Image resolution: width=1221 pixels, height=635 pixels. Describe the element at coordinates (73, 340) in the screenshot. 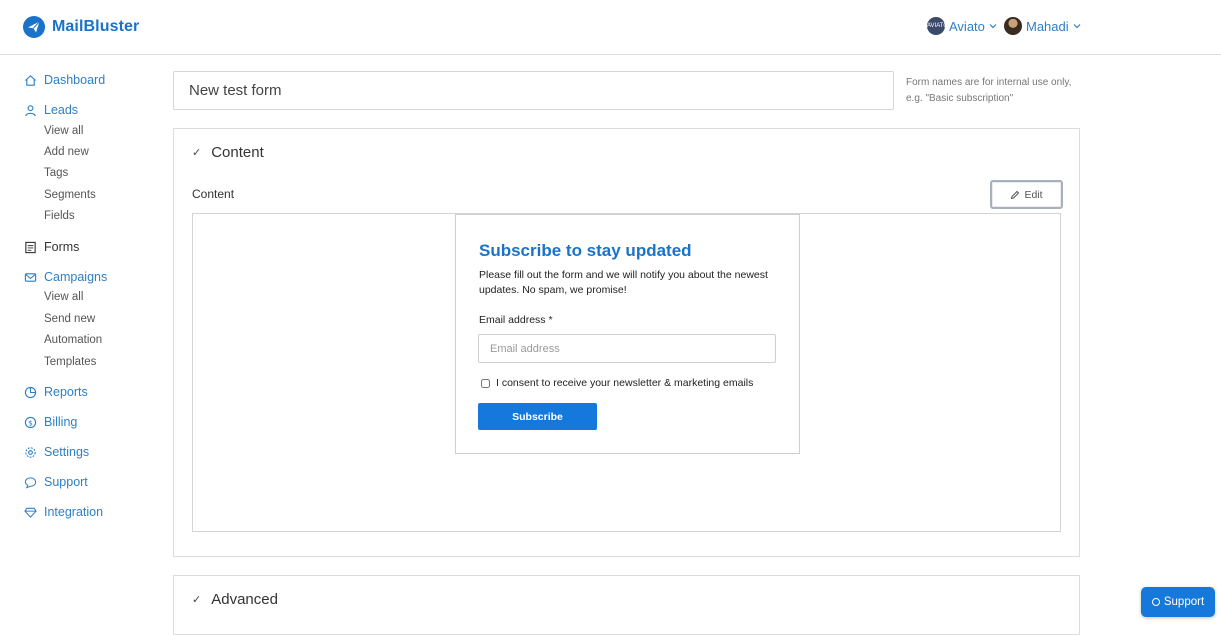

I see `sidebar-subitem-automation: Automation` at that location.